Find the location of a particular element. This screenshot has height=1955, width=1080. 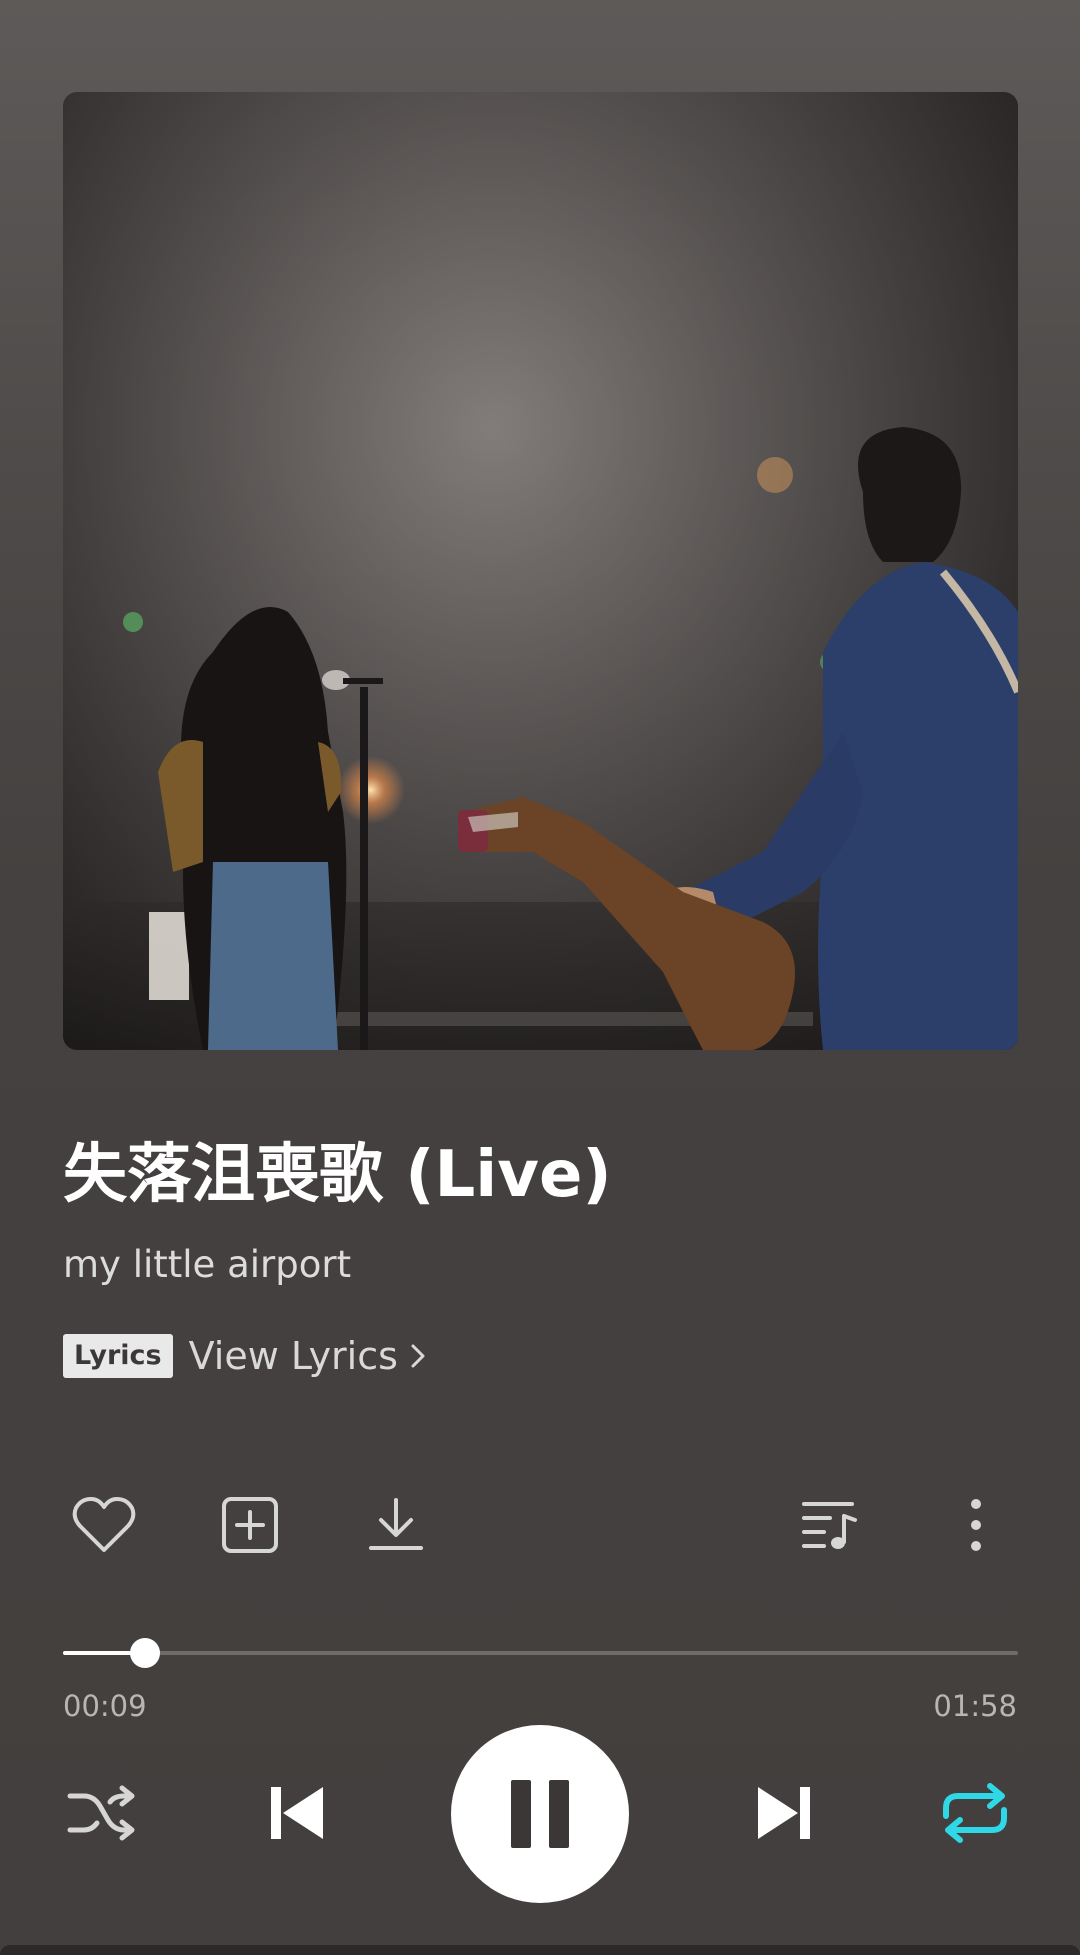

lyrics-row: Lyrics View Lyrics is located at coordinates (245, 1356).